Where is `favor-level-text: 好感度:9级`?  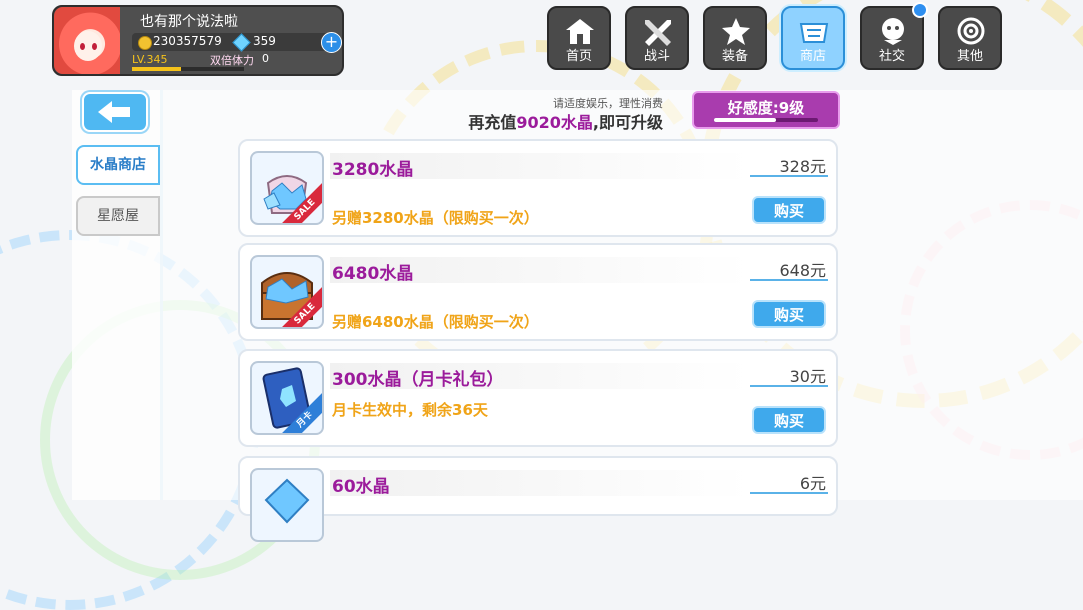 favor-level-text: 好感度:9级 is located at coordinates (766, 108).